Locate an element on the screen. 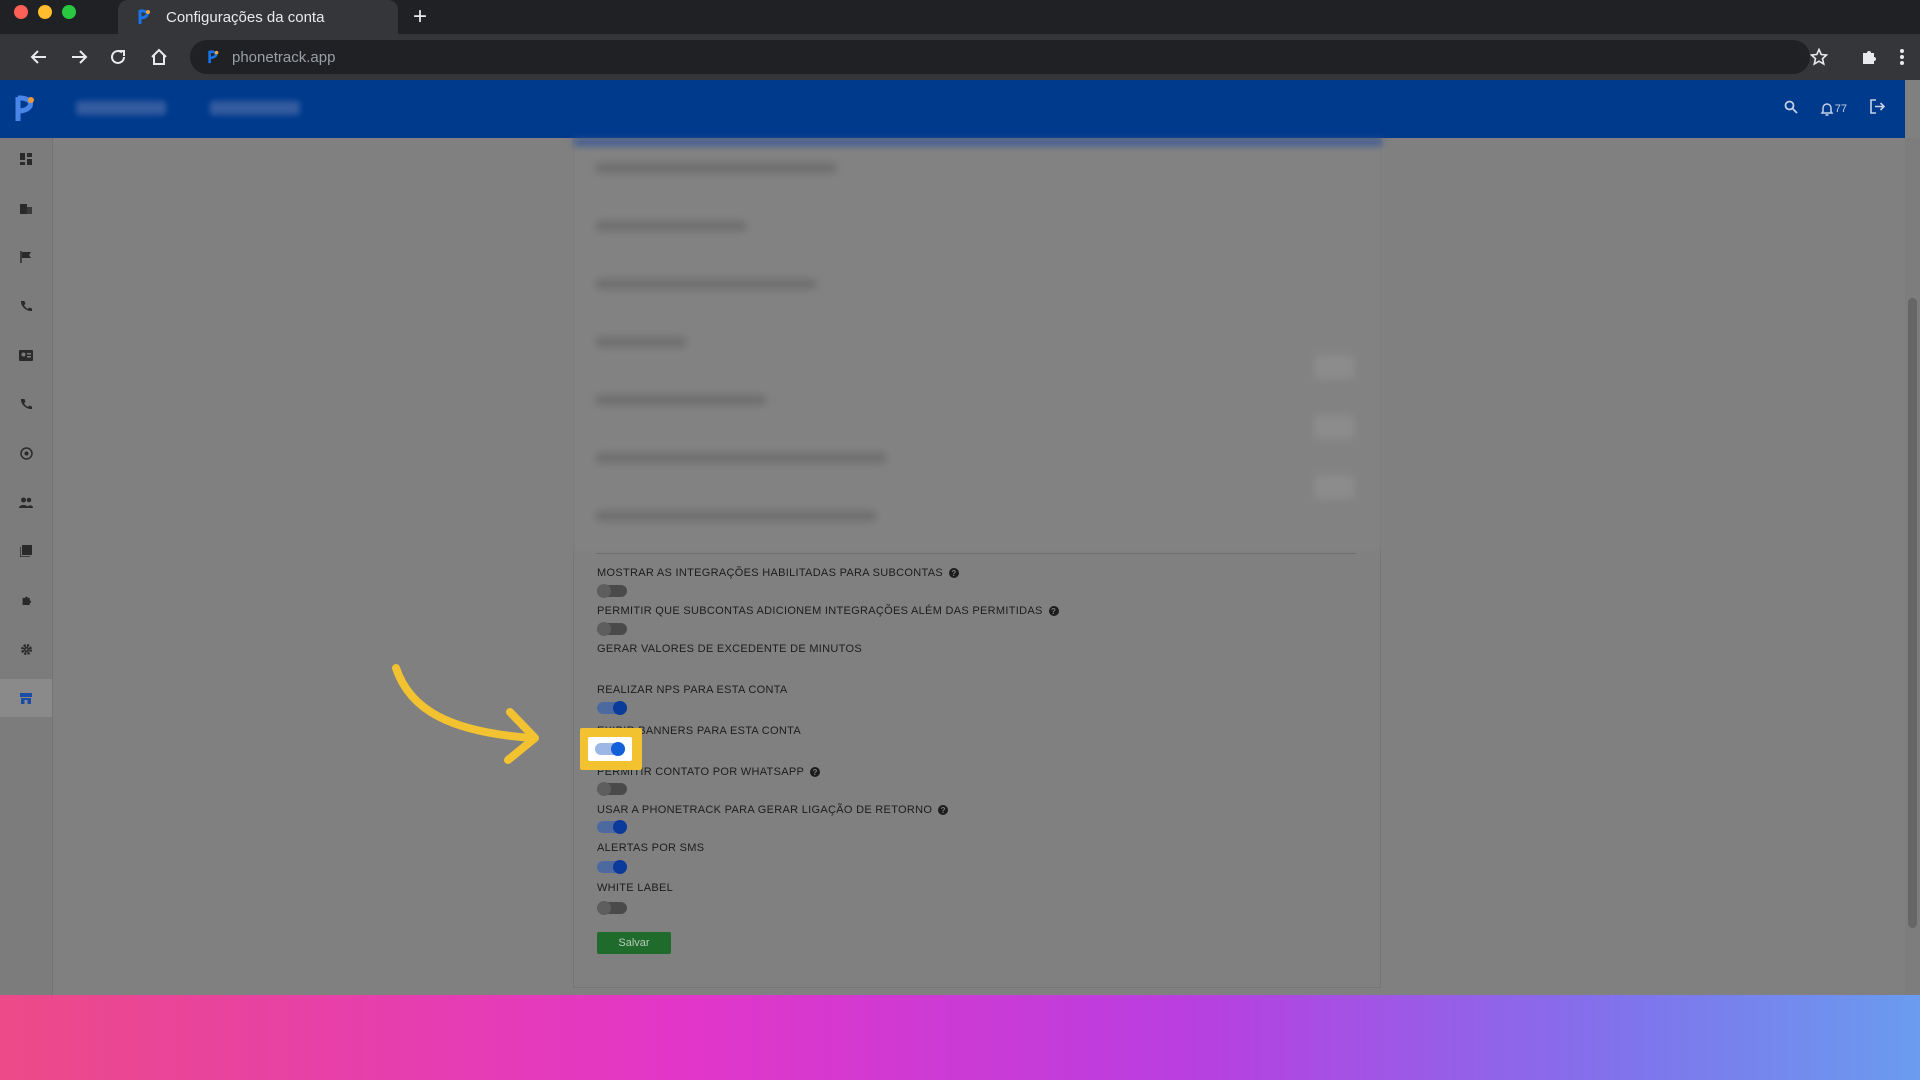 This screenshot has width=1920, height=1080. reload-button is located at coordinates (118, 57).